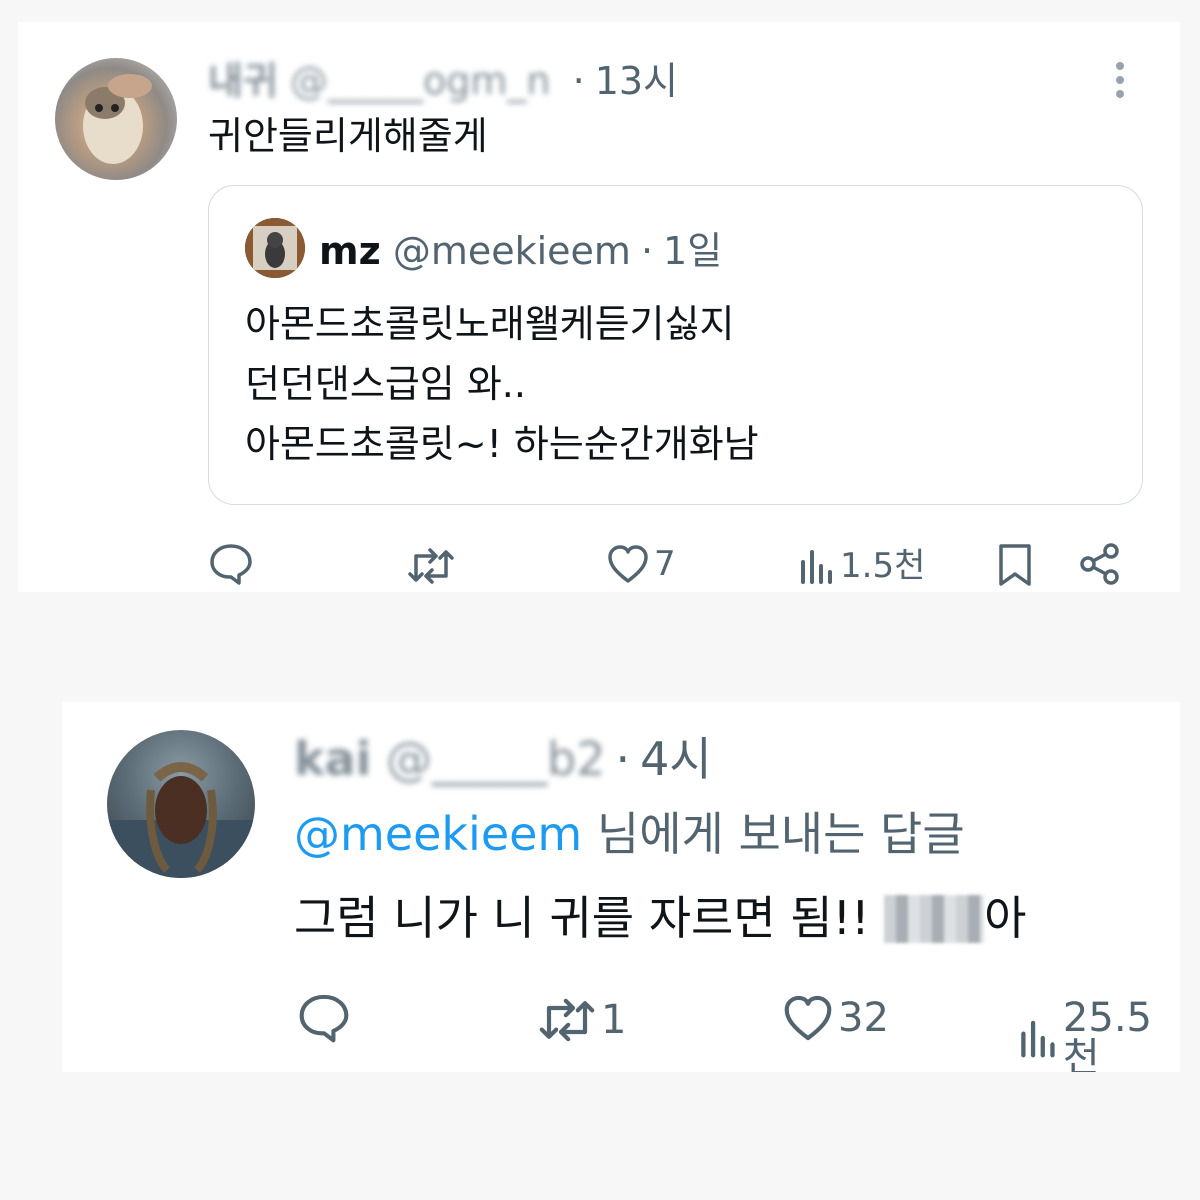  I want to click on censored-word, so click(934, 918).